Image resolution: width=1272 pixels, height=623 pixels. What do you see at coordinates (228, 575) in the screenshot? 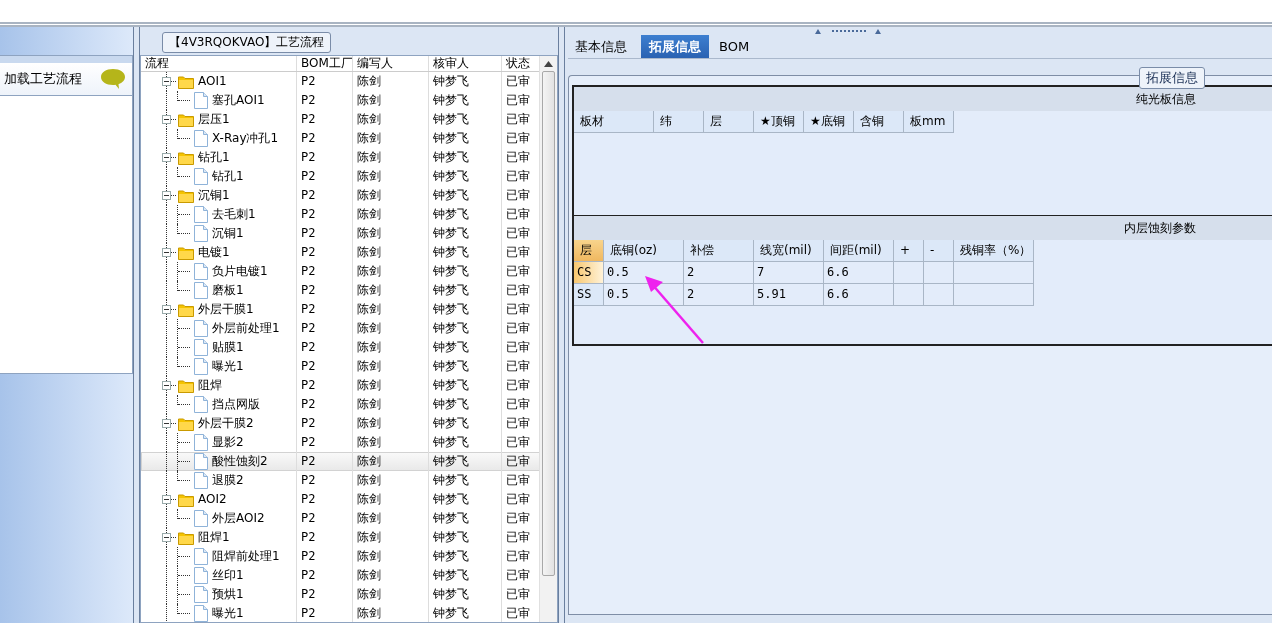
I see `step-name: 丝印1` at bounding box center [228, 575].